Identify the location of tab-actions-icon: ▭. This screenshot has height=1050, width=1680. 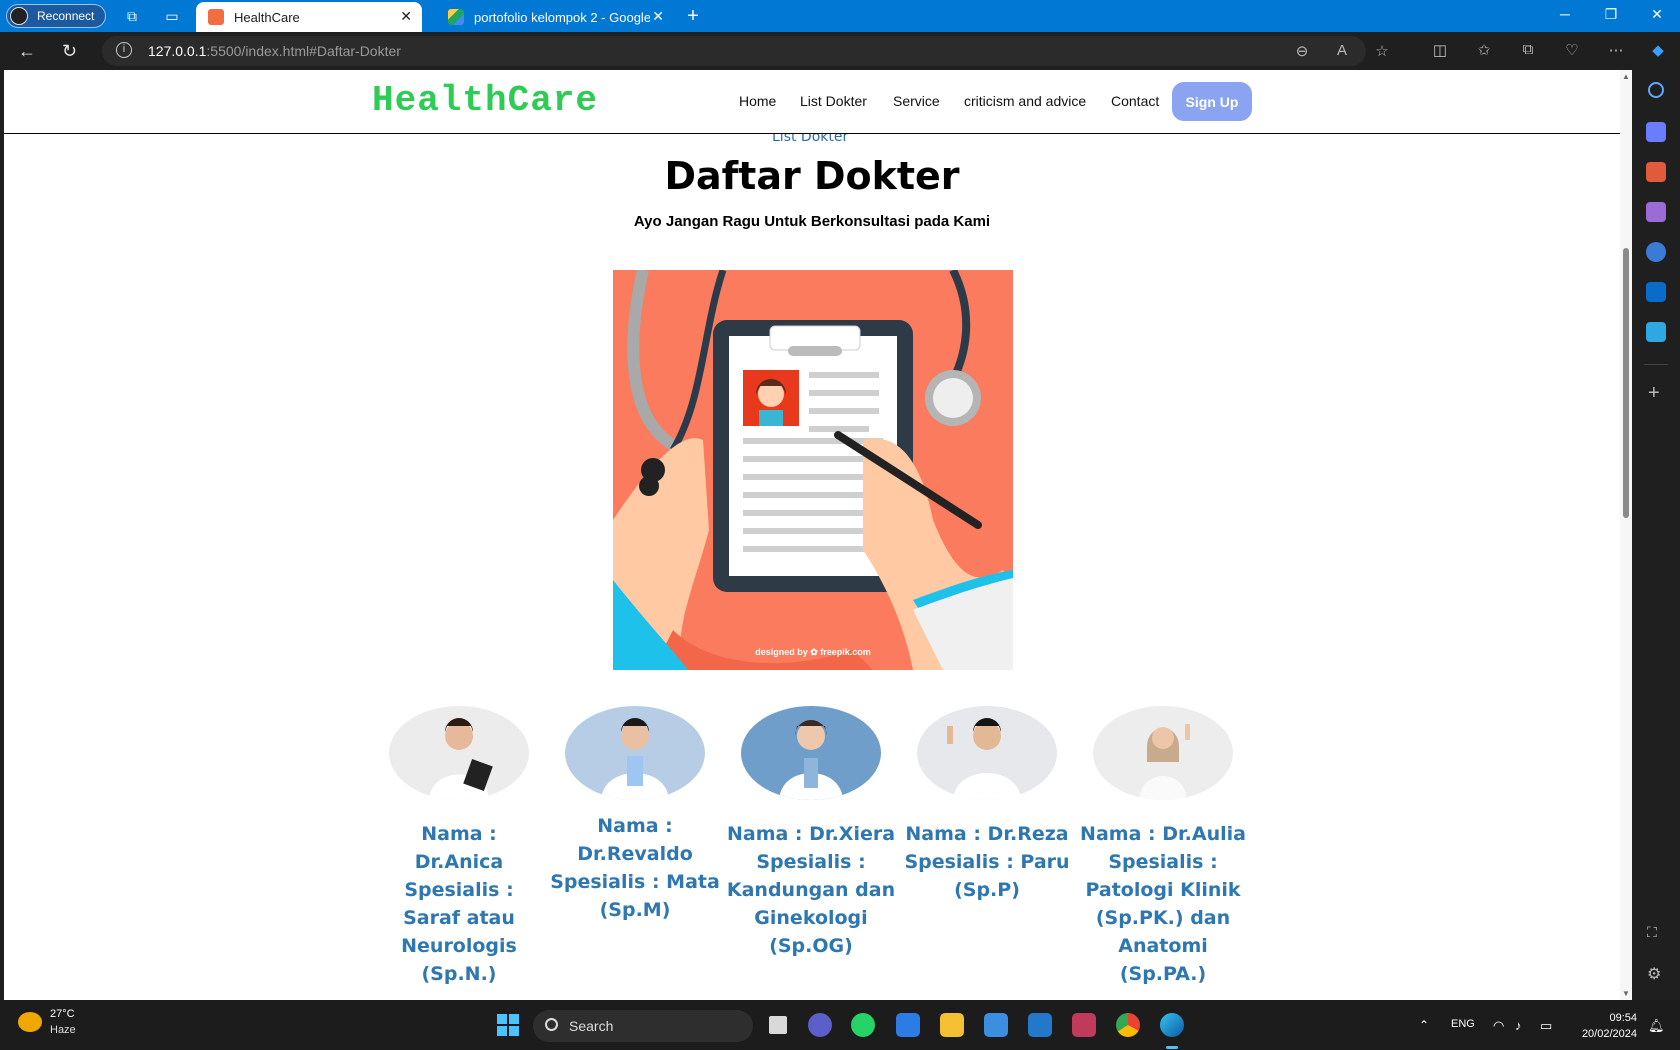
(172, 16).